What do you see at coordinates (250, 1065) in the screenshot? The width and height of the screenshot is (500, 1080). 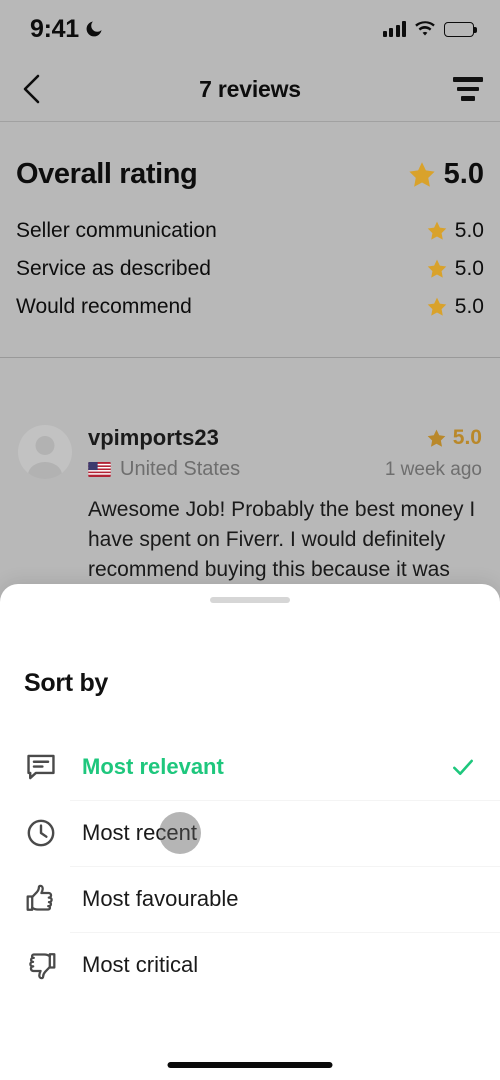 I see `home-indicator` at bounding box center [250, 1065].